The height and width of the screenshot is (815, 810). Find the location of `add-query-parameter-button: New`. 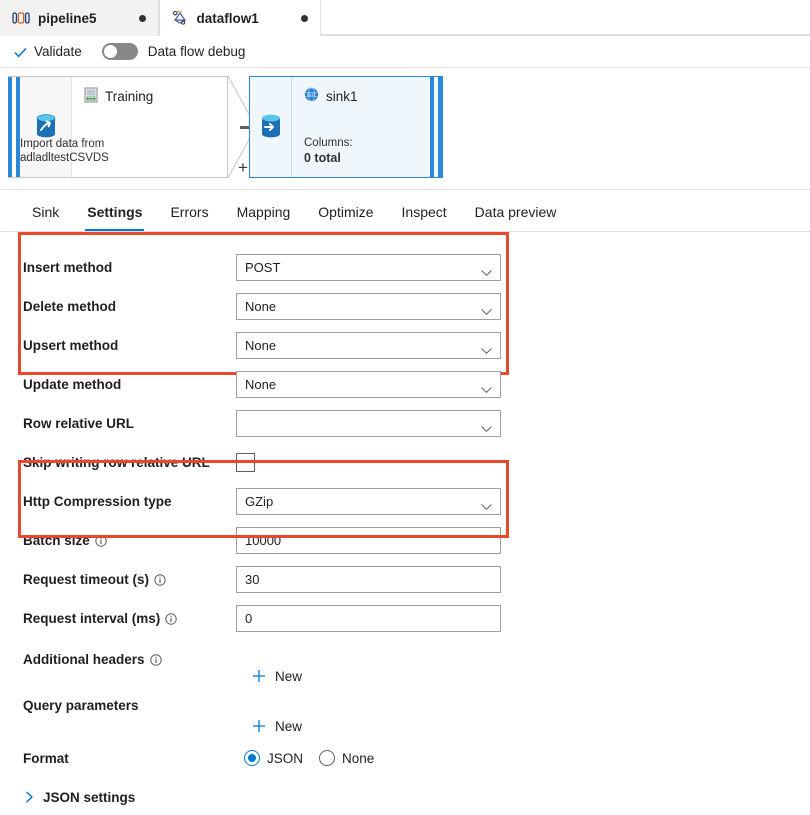

add-query-parameter-button: New is located at coordinates (269, 726).